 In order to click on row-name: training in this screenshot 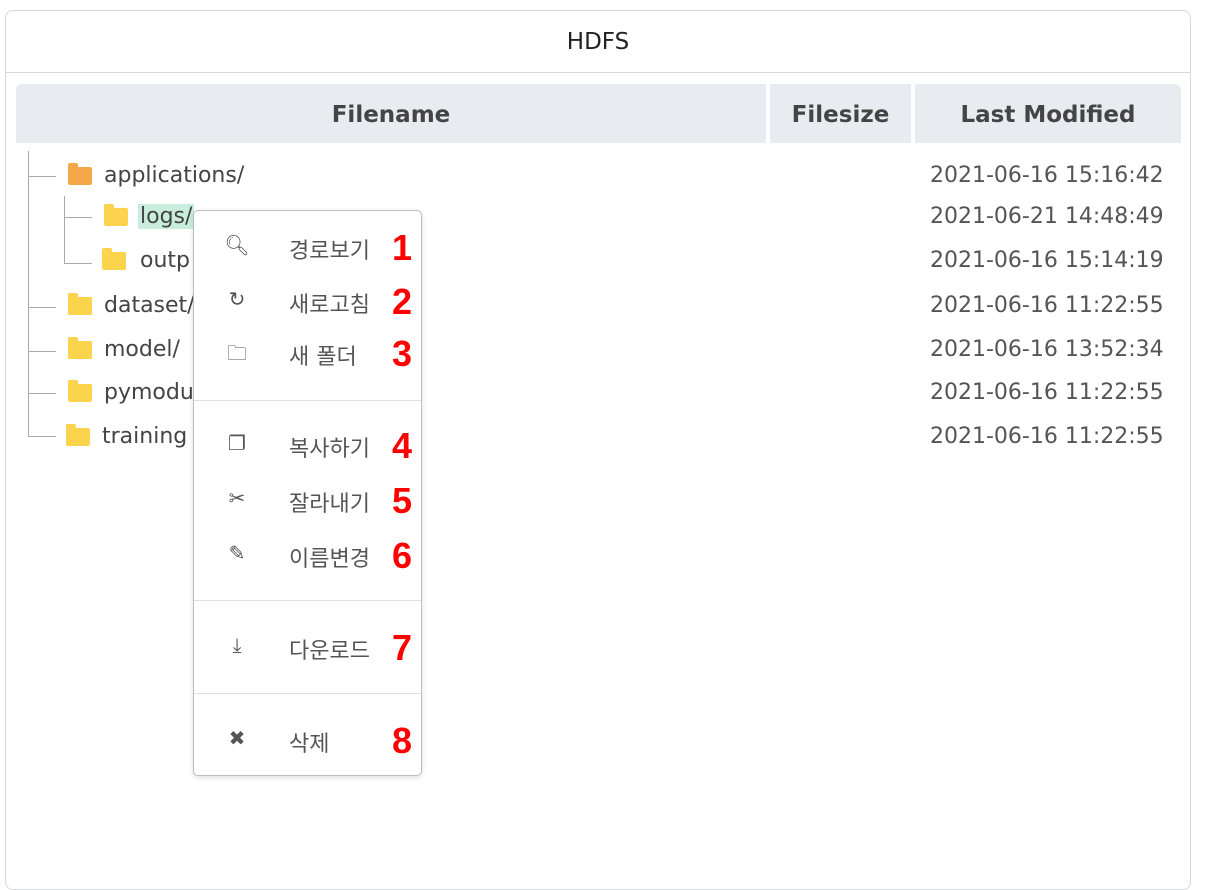, I will do `click(144, 436)`.